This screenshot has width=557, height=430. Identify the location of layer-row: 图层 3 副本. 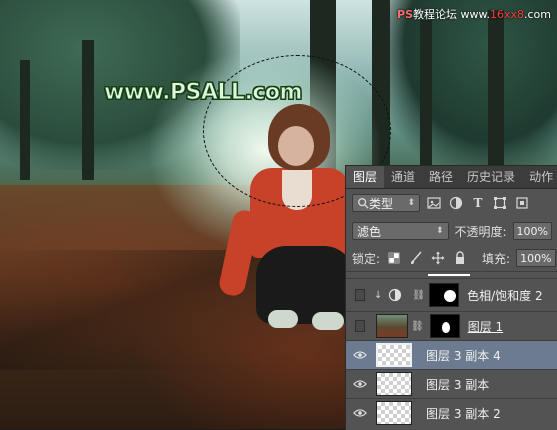
(451, 383).